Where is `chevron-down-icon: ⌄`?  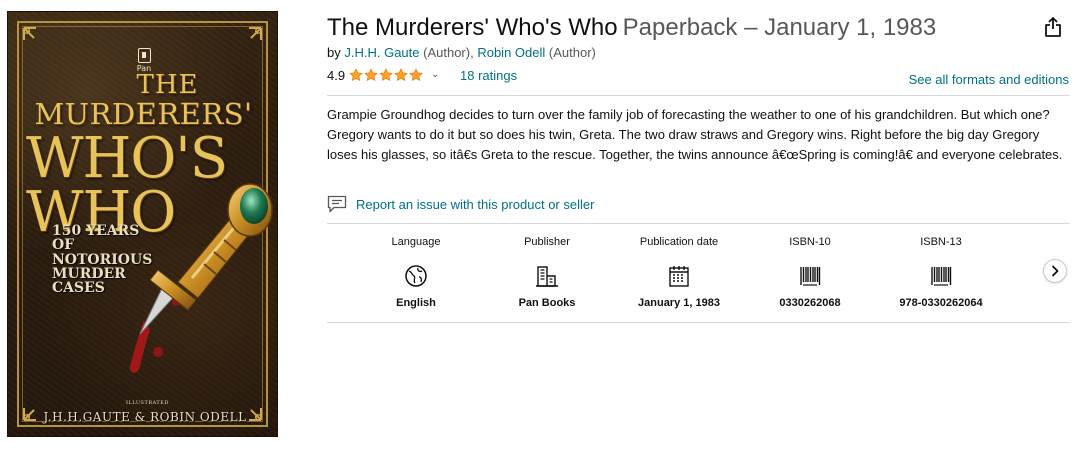
chevron-down-icon: ⌄ is located at coordinates (435, 74).